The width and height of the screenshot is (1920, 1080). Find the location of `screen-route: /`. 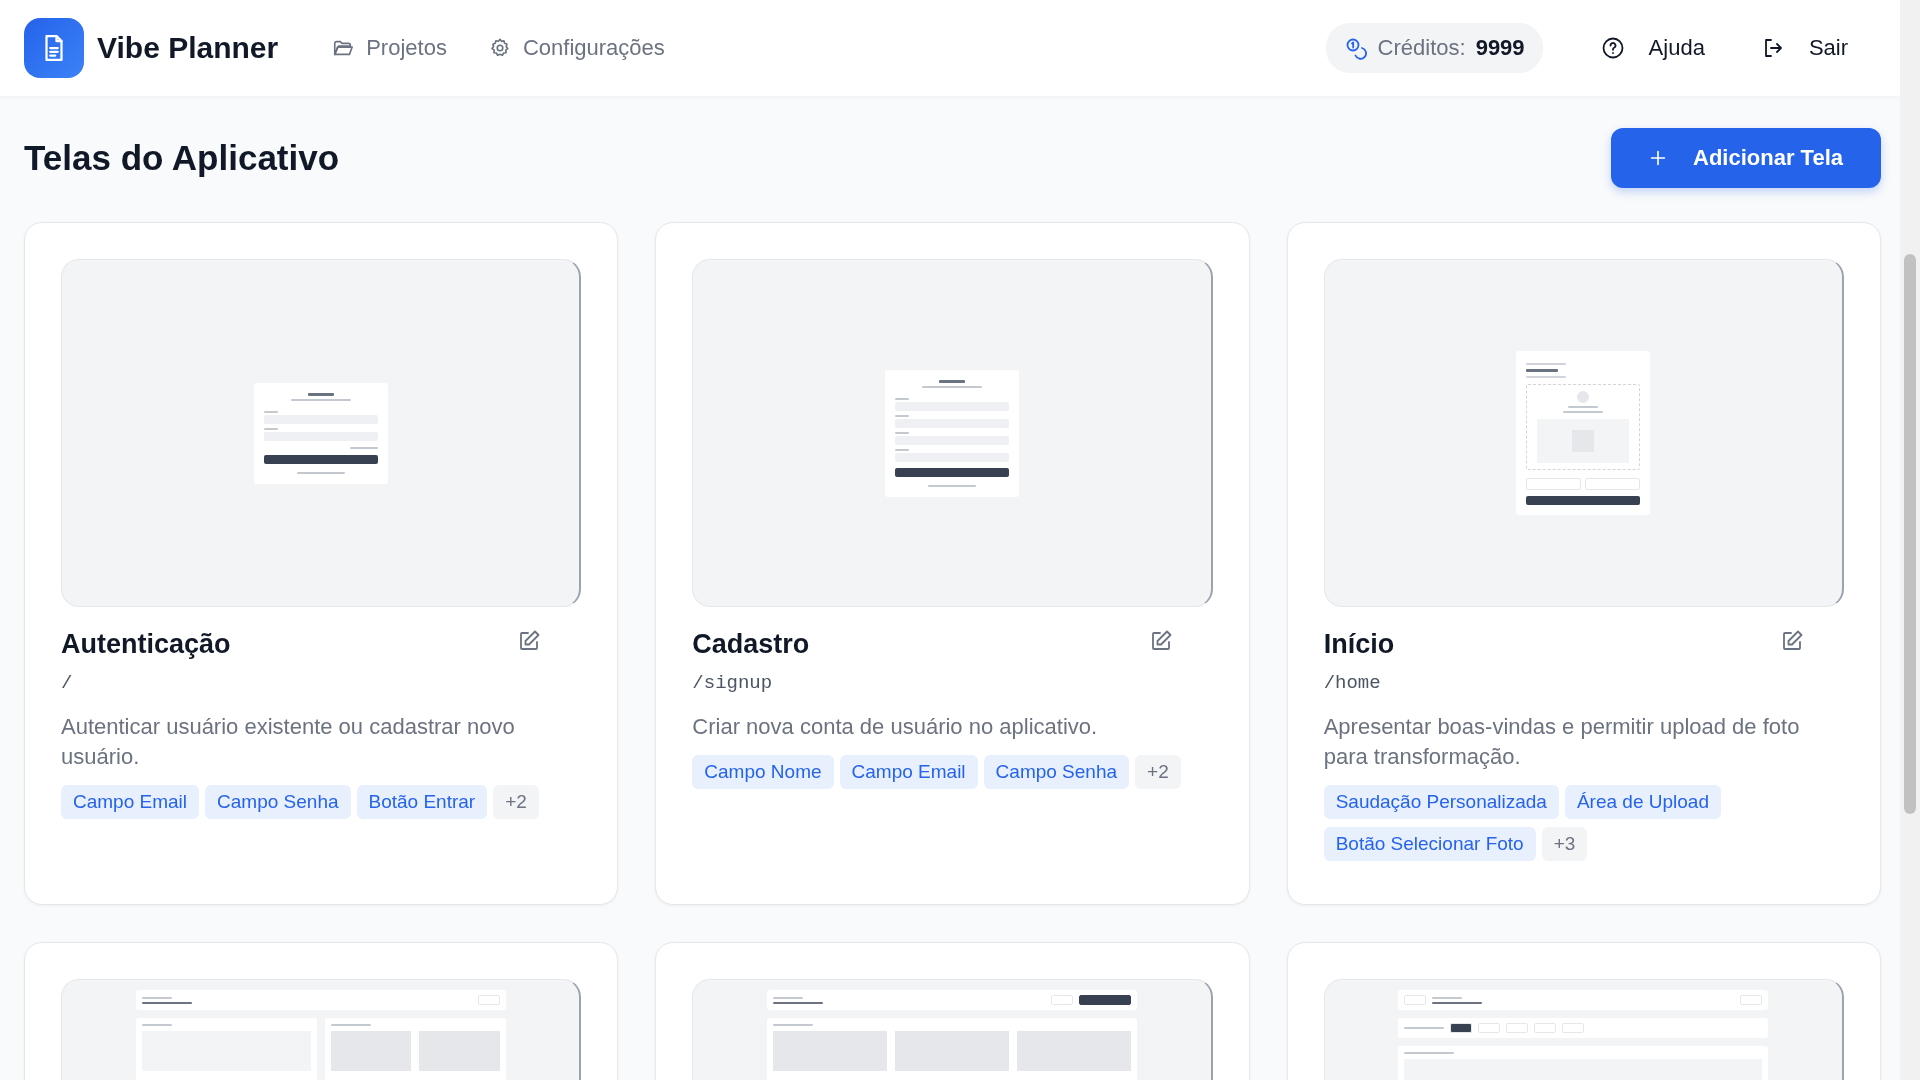

screen-route: / is located at coordinates (67, 683).